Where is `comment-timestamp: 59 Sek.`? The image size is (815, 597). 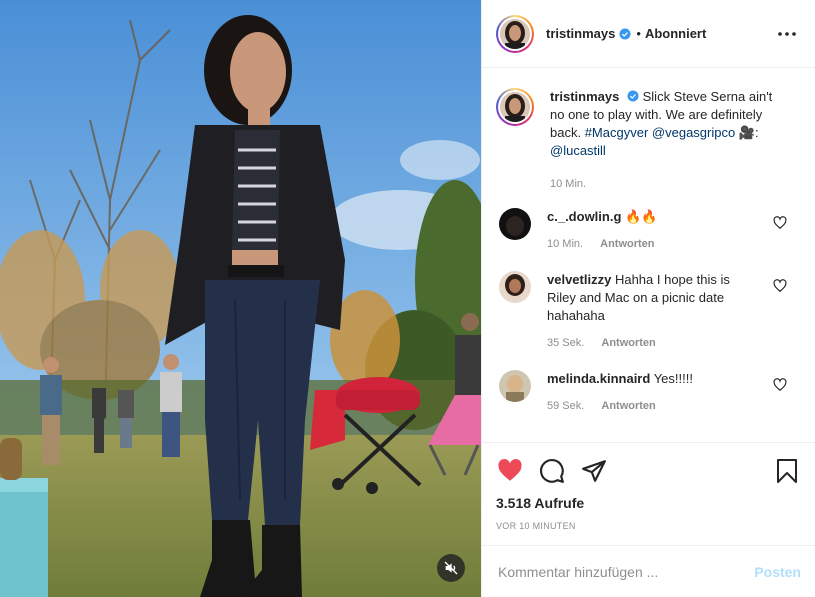 comment-timestamp: 59 Sek. is located at coordinates (566, 406).